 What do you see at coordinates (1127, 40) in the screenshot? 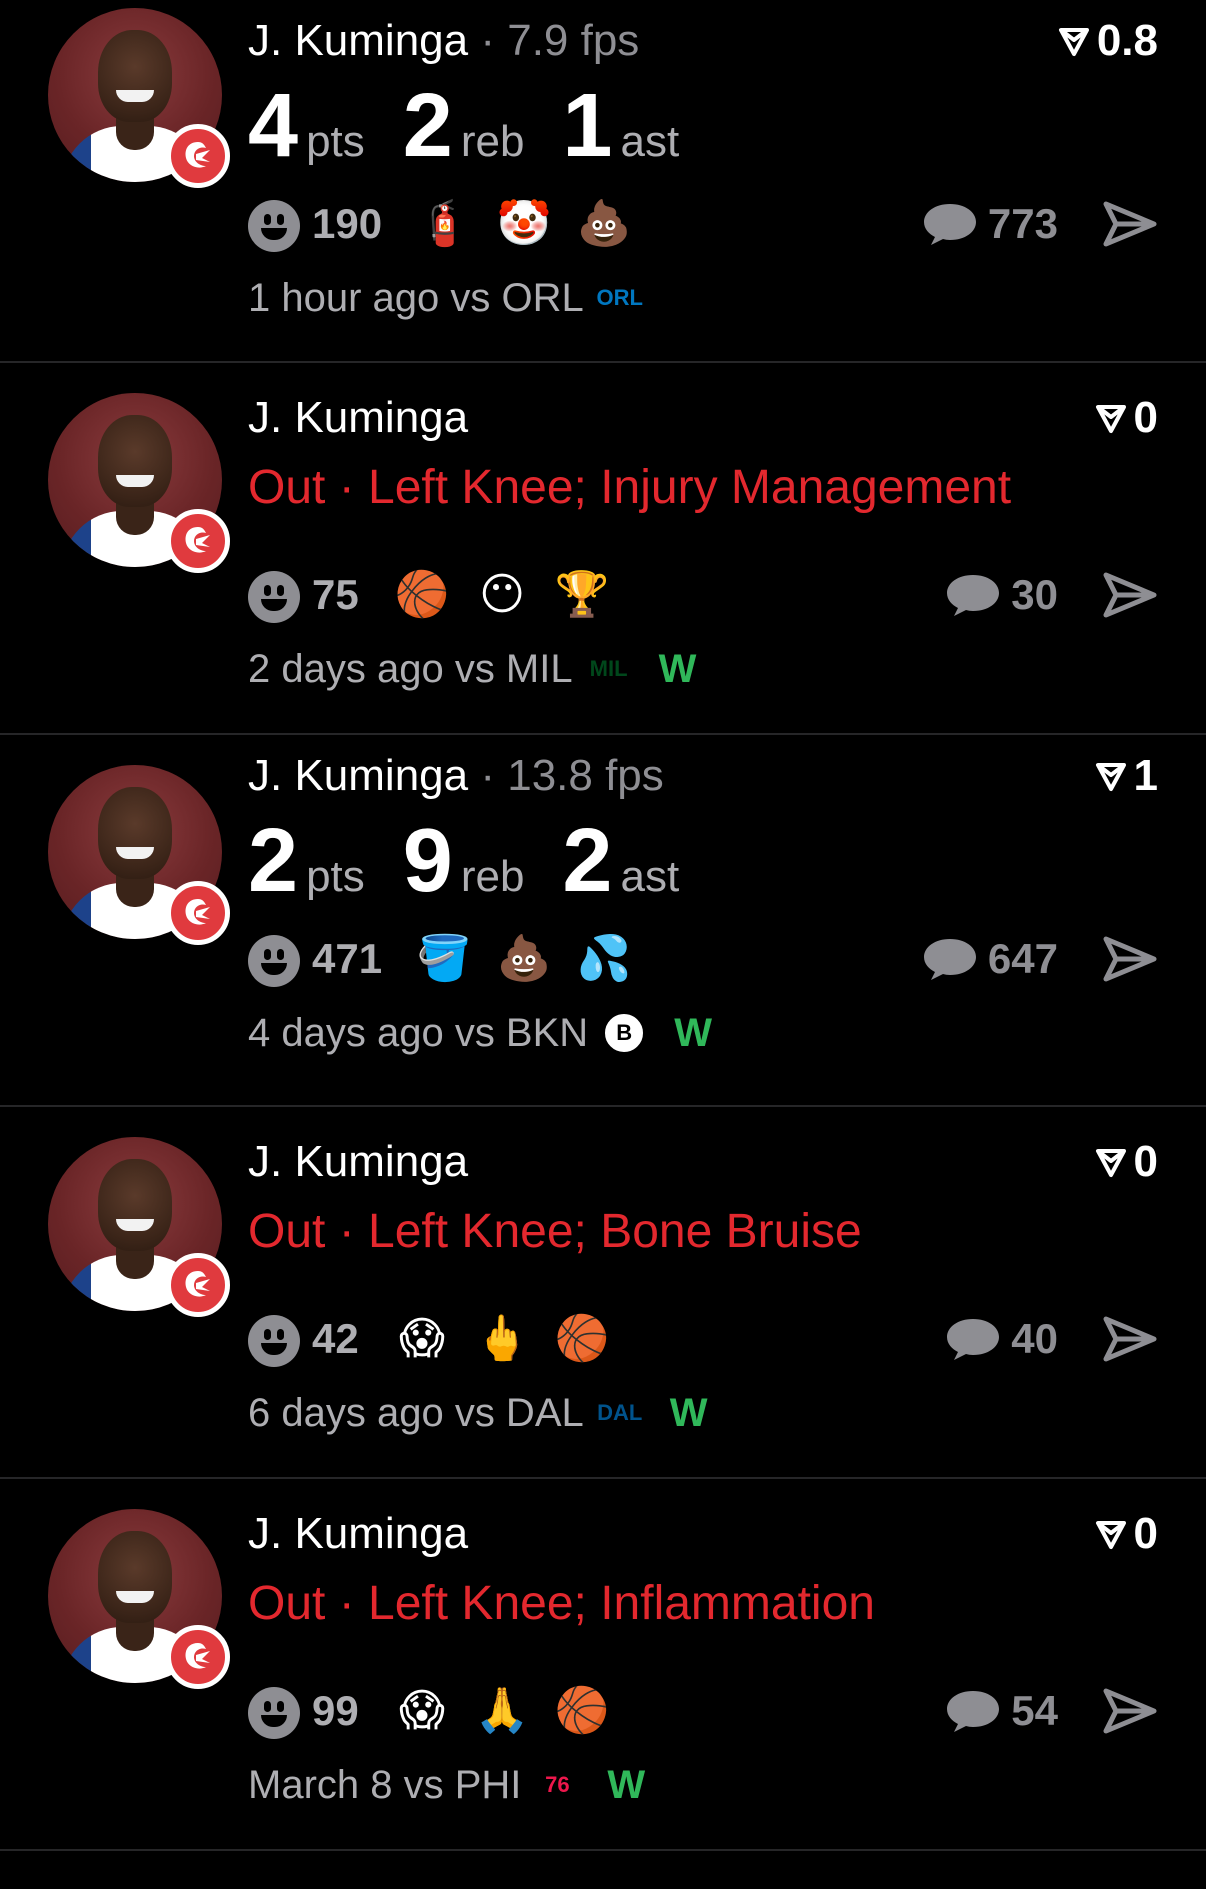
I see `vote-score-value: 0.8` at bounding box center [1127, 40].